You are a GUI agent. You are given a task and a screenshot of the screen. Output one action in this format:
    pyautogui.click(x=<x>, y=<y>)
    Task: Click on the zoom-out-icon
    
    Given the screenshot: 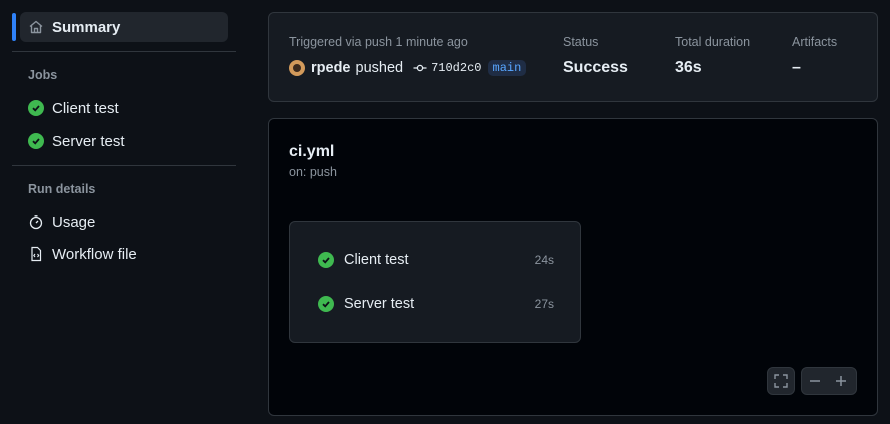 What is the action you would take?
    pyautogui.click(x=815, y=381)
    